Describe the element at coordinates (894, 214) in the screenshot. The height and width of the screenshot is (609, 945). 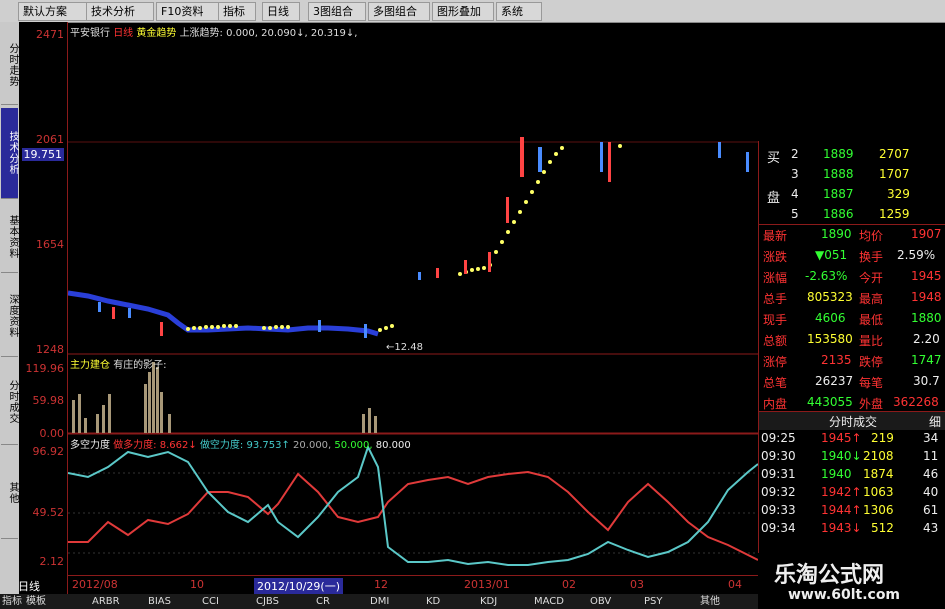
I see `bid-volume: 1259` at that location.